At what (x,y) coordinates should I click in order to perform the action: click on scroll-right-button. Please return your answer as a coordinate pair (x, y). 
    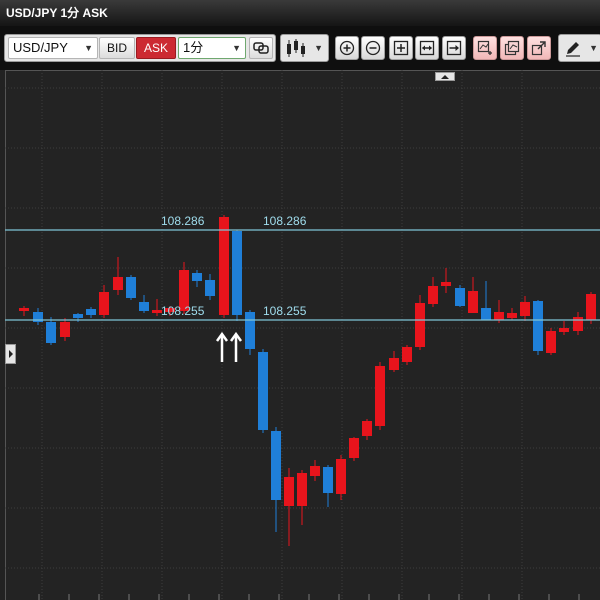
    Looking at the image, I should click on (454, 48).